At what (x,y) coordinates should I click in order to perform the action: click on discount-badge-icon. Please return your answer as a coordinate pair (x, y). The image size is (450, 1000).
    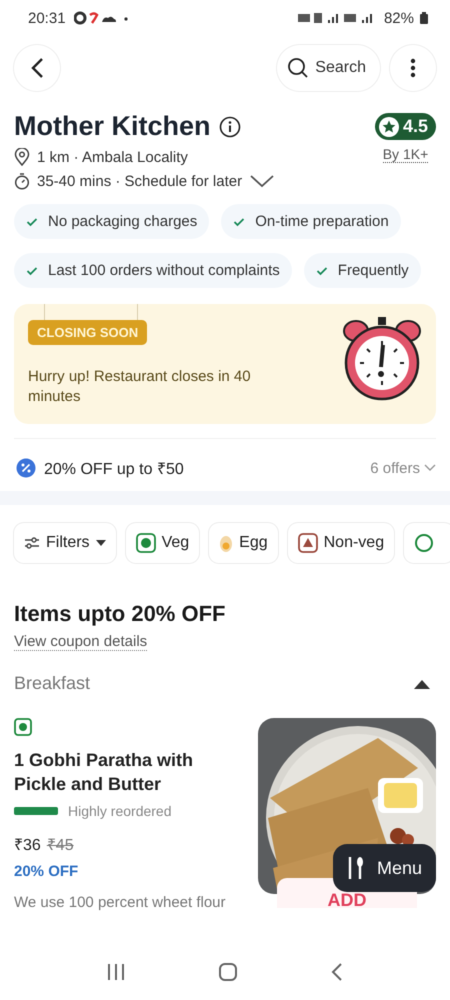
    Looking at the image, I should click on (26, 468).